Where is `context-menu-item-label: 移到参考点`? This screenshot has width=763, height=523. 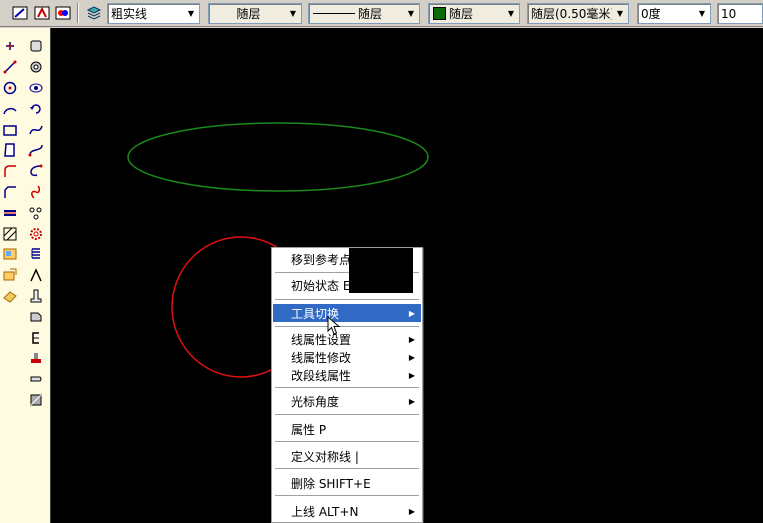
context-menu-item-label: 移到参考点 is located at coordinates (321, 259).